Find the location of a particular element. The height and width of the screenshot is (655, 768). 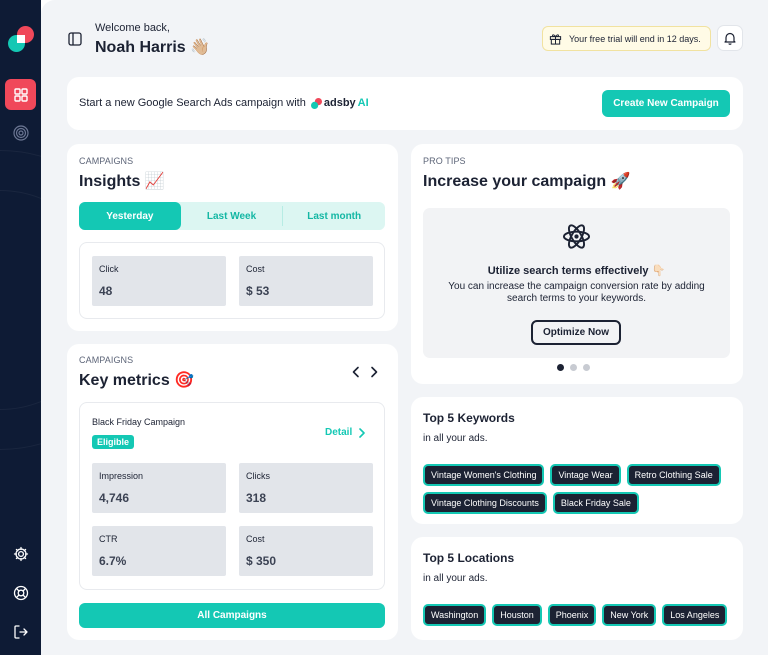

adsby-logo-small is located at coordinates (316, 103).